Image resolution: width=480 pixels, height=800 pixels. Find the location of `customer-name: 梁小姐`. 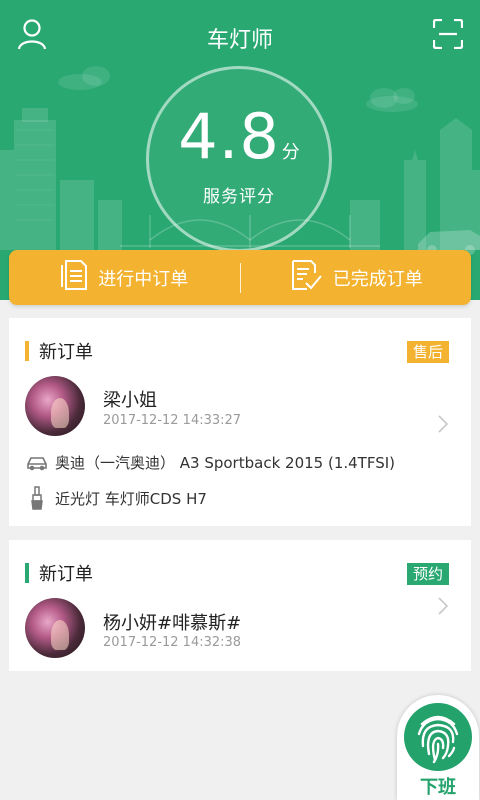

customer-name: 梁小姐 is located at coordinates (130, 400).